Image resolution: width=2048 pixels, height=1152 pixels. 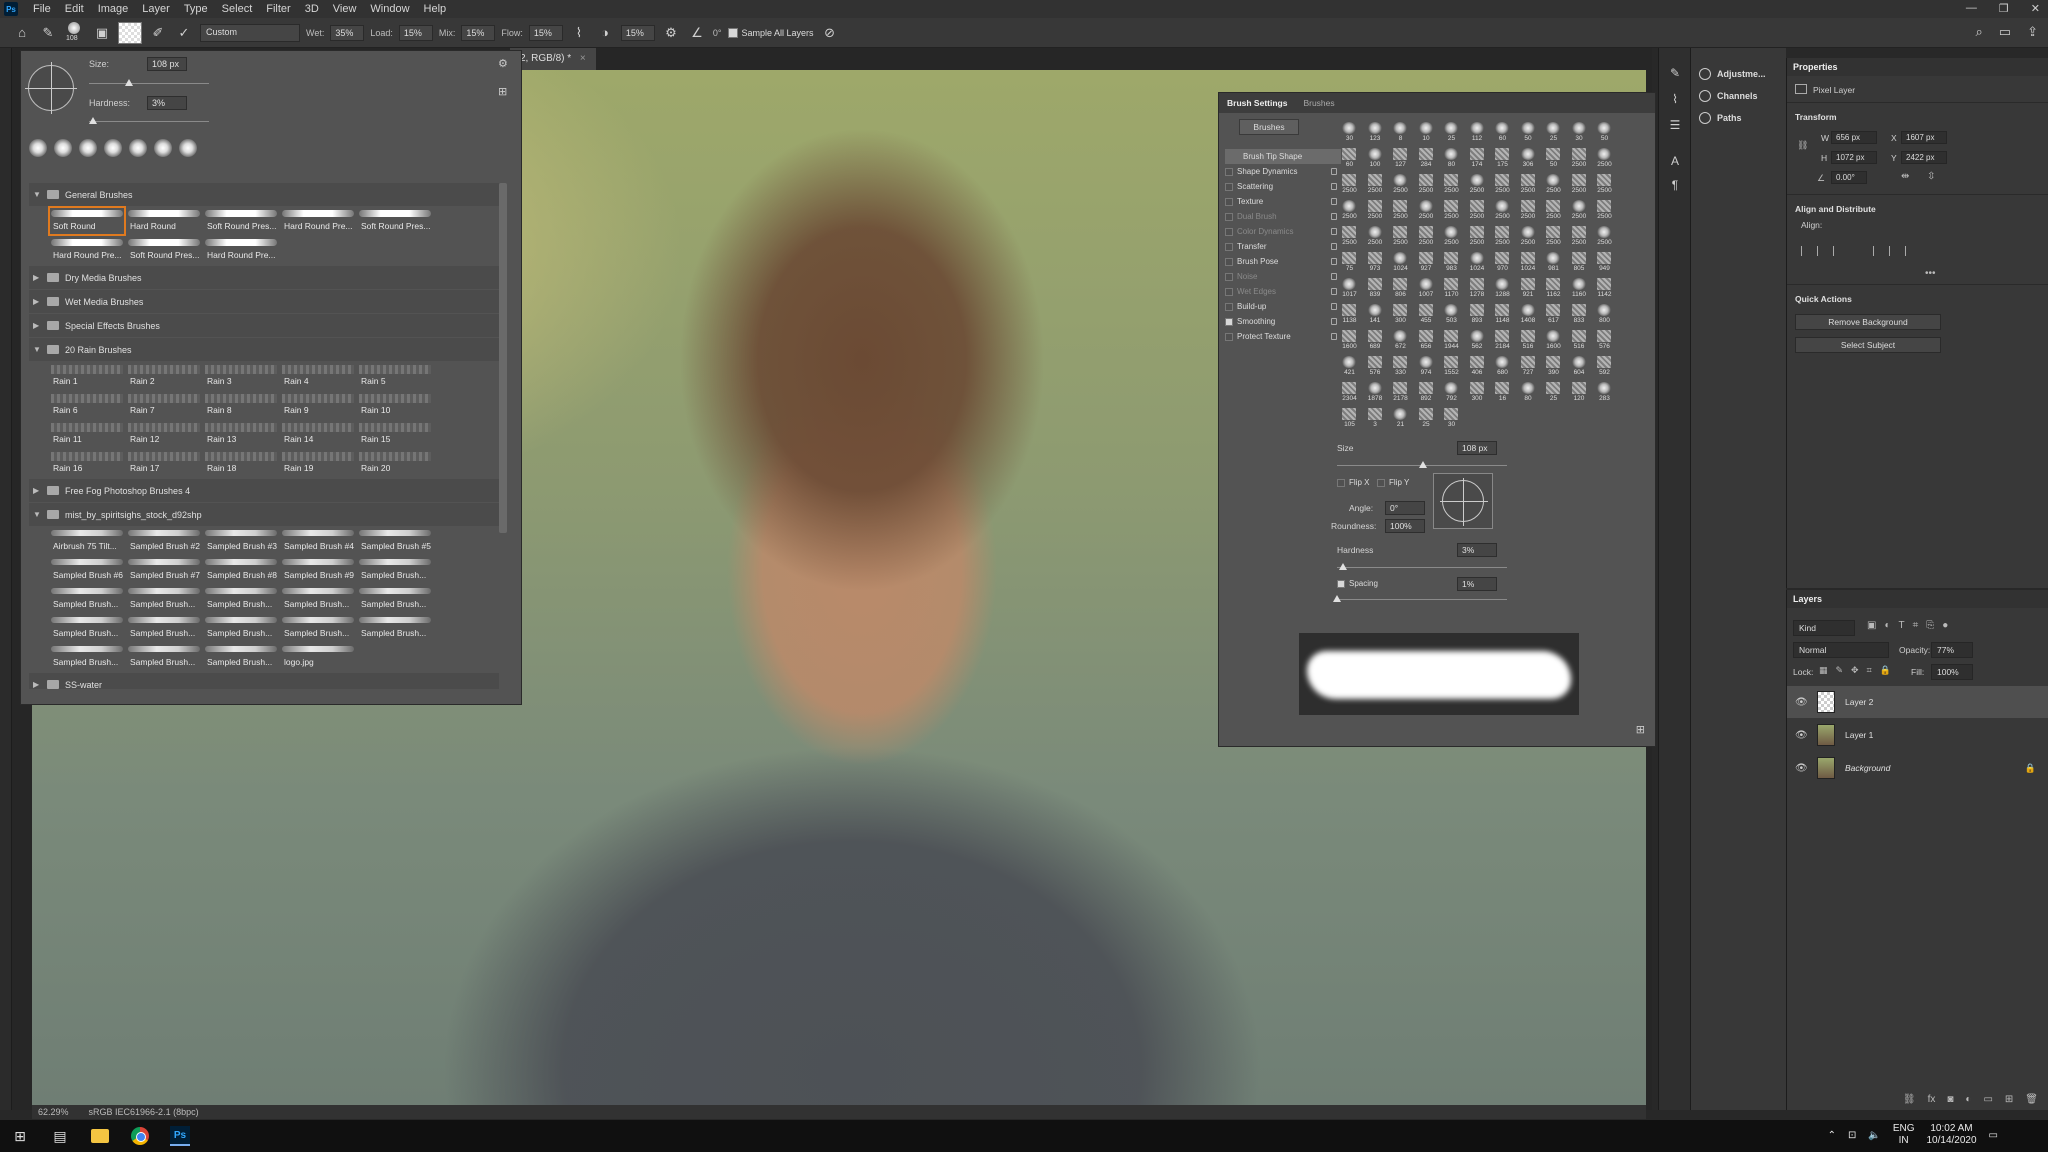 What do you see at coordinates (1675, 126) in the screenshot?
I see `tool-presets-dock-icon: ☰` at bounding box center [1675, 126].